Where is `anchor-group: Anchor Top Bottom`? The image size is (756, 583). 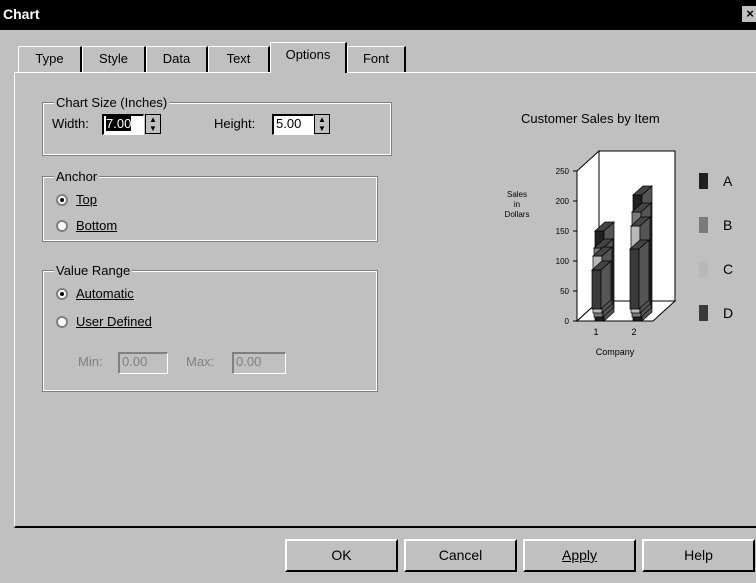
anchor-group: Anchor Top Bottom is located at coordinates (210, 205).